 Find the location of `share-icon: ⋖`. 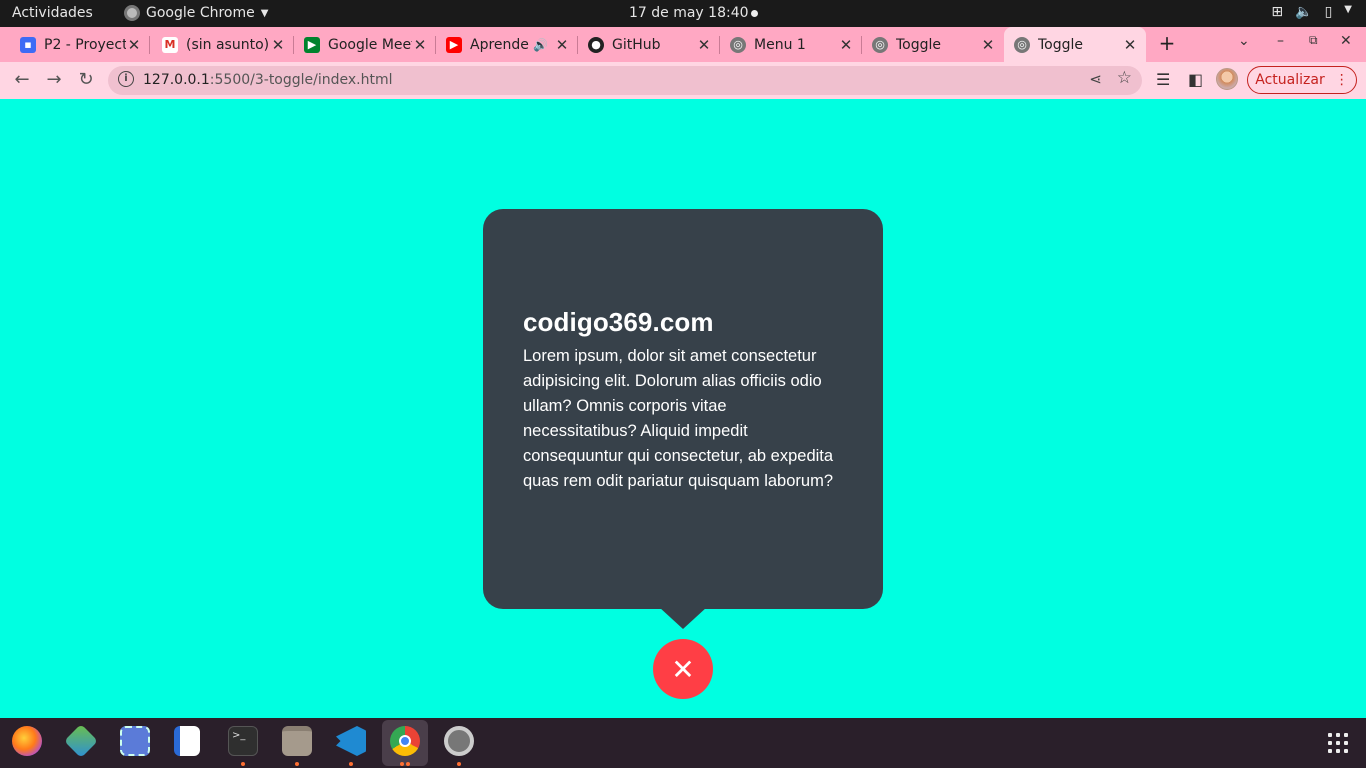

share-icon: ⋖ is located at coordinates (1095, 79).